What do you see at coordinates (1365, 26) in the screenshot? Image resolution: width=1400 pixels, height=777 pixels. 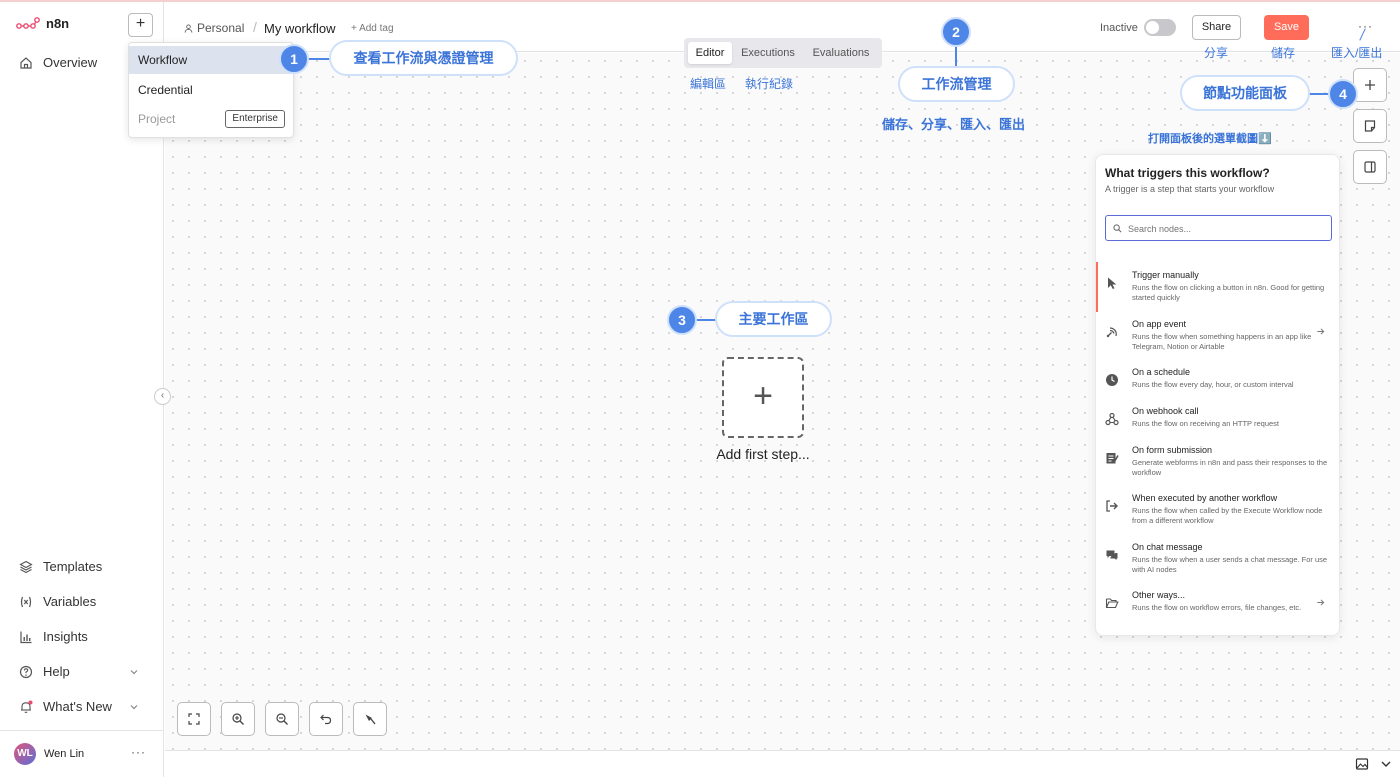 I see `workflow-more-button: ···` at bounding box center [1365, 26].